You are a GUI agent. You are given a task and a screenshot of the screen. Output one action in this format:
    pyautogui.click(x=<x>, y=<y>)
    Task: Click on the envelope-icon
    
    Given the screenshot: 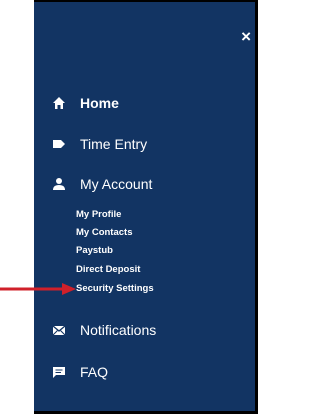 What is the action you would take?
    pyautogui.click(x=59, y=330)
    